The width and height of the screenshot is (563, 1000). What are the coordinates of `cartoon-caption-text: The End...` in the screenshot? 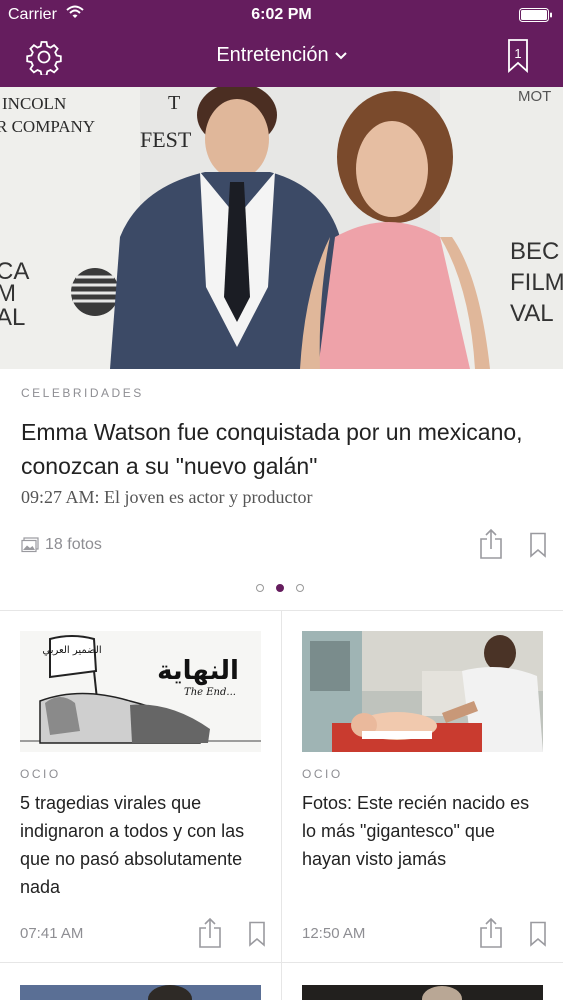 It's located at (210, 692).